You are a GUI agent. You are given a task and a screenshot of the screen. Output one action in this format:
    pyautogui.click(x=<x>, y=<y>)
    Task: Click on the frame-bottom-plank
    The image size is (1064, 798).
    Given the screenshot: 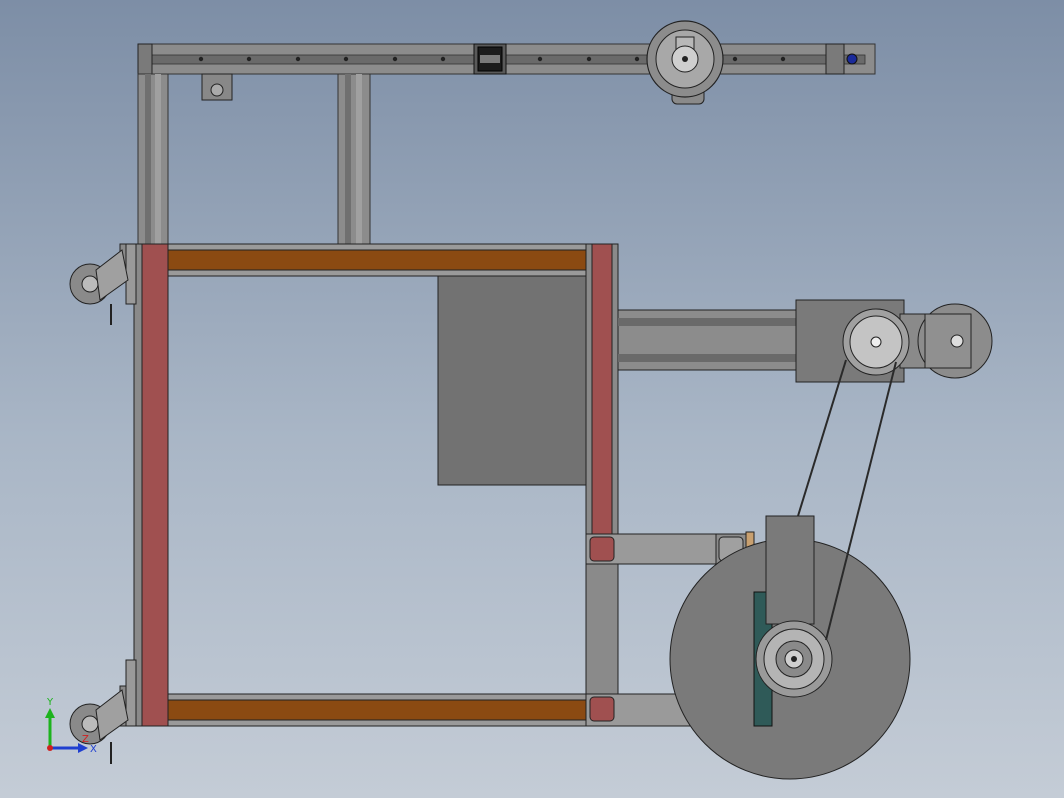 What is the action you would take?
    pyautogui.click(x=377, y=710)
    